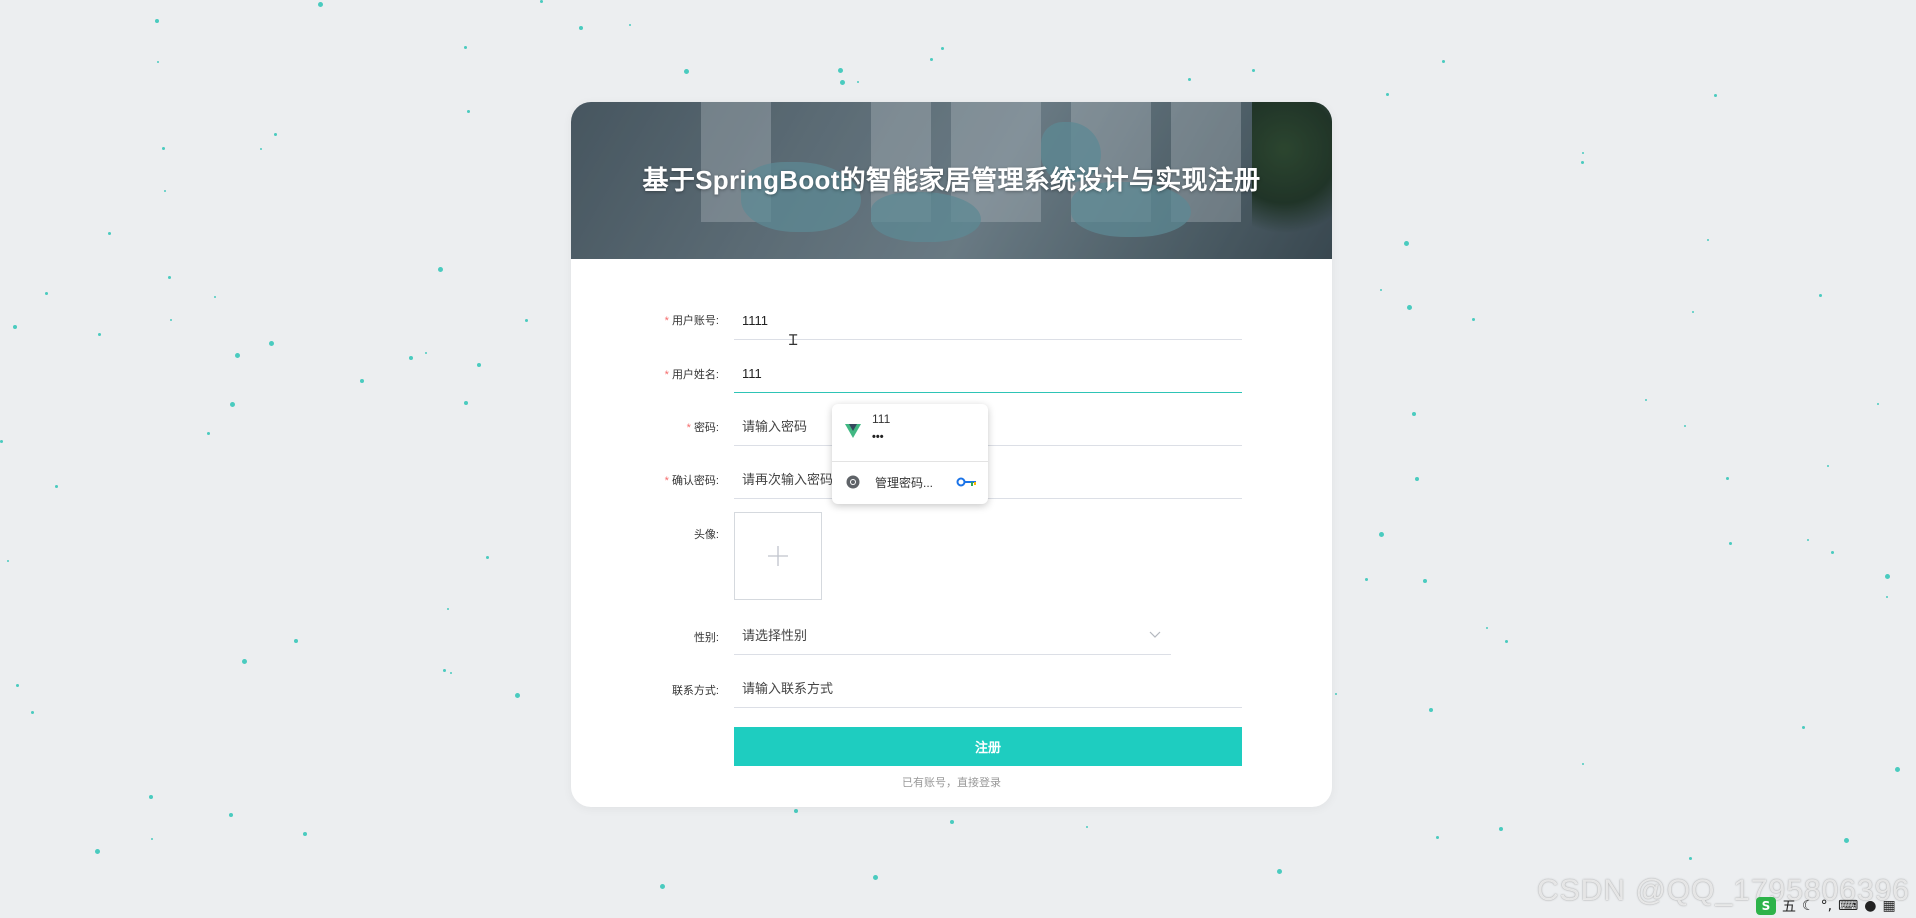  What do you see at coordinates (775, 635) in the screenshot?
I see `gender-placeholder: 请选择性别` at bounding box center [775, 635].